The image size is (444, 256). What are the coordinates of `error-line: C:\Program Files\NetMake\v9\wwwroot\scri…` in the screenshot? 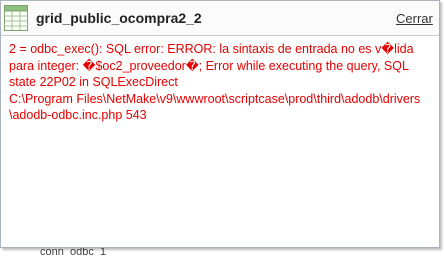 It's located at (215, 98).